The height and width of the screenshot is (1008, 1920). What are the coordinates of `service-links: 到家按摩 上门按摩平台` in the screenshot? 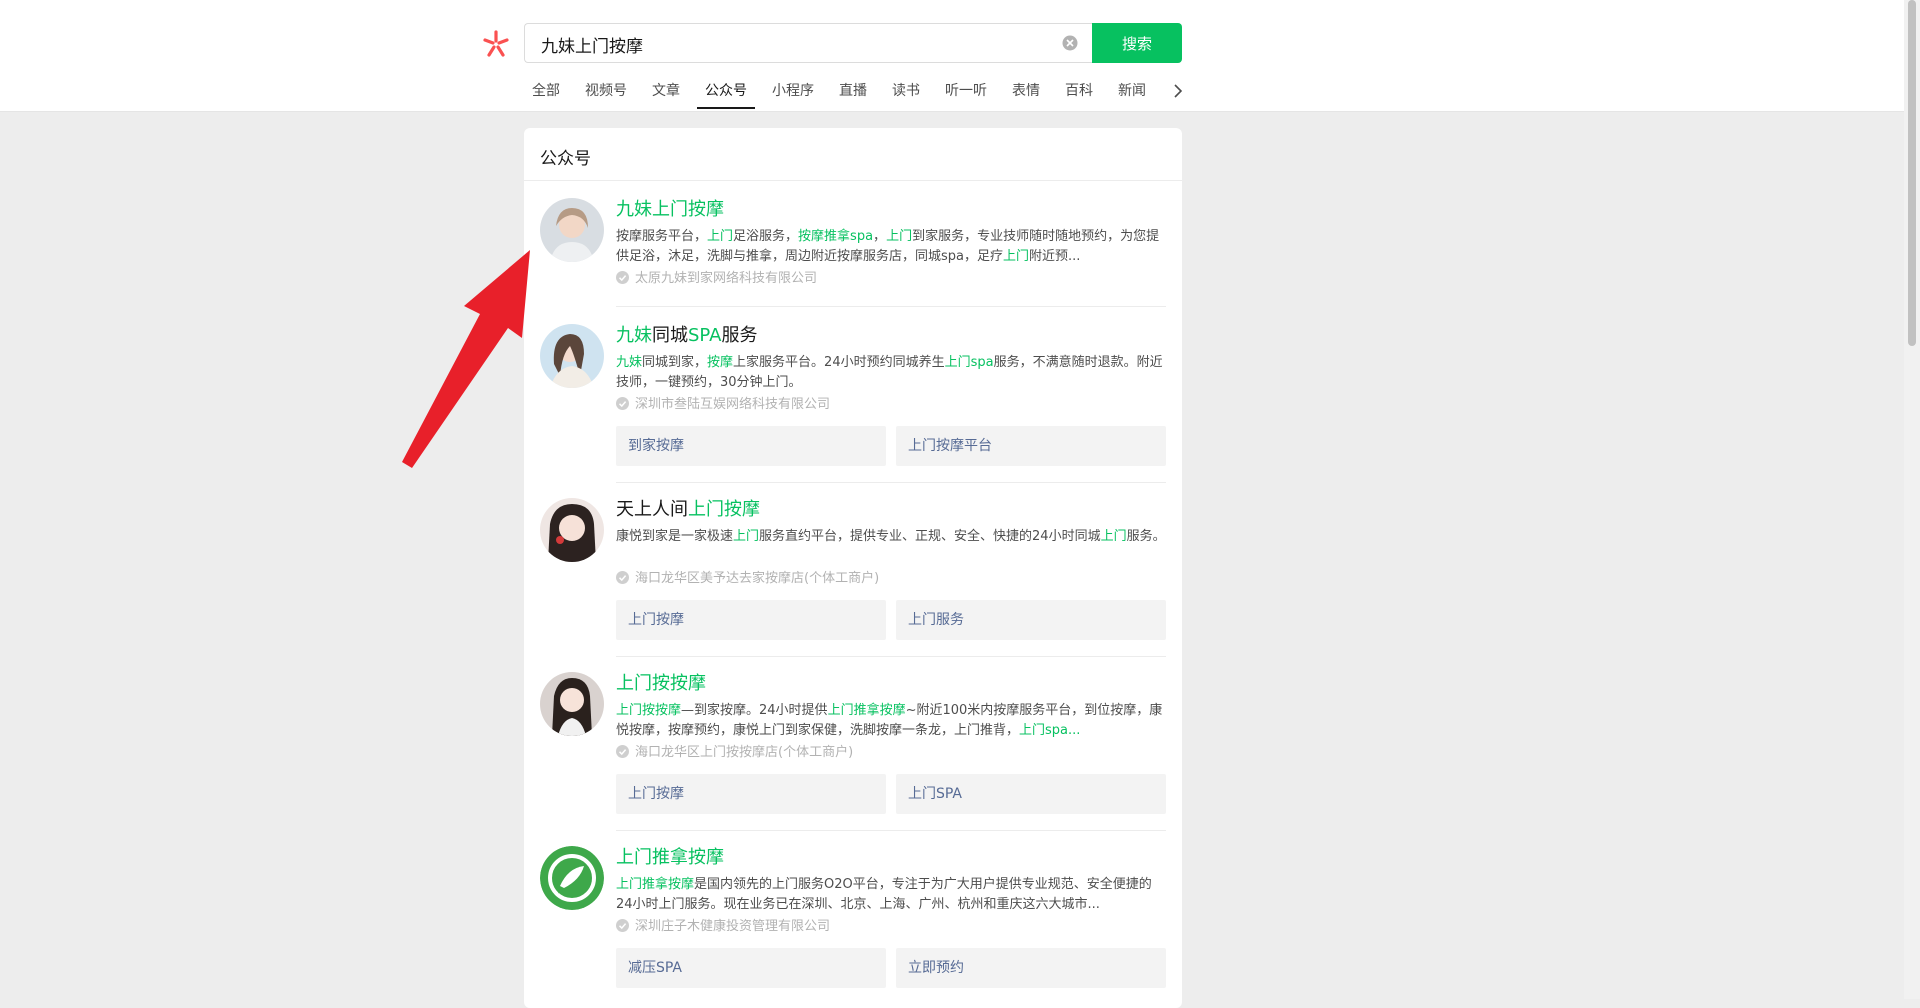 It's located at (891, 446).